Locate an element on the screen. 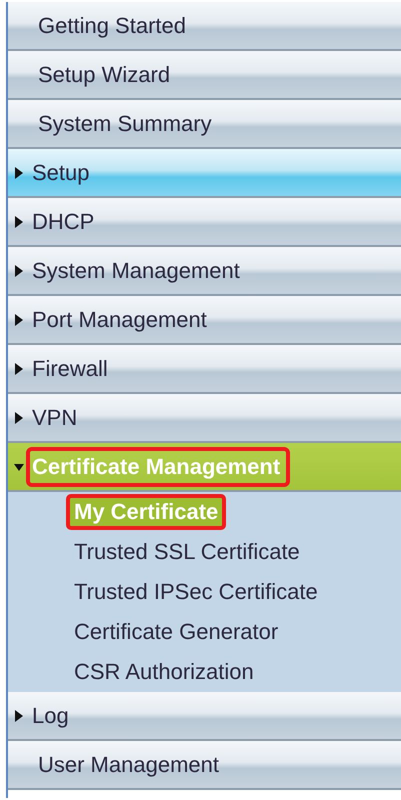 The width and height of the screenshot is (401, 800). nav-group: DHCP is located at coordinates (204, 222).